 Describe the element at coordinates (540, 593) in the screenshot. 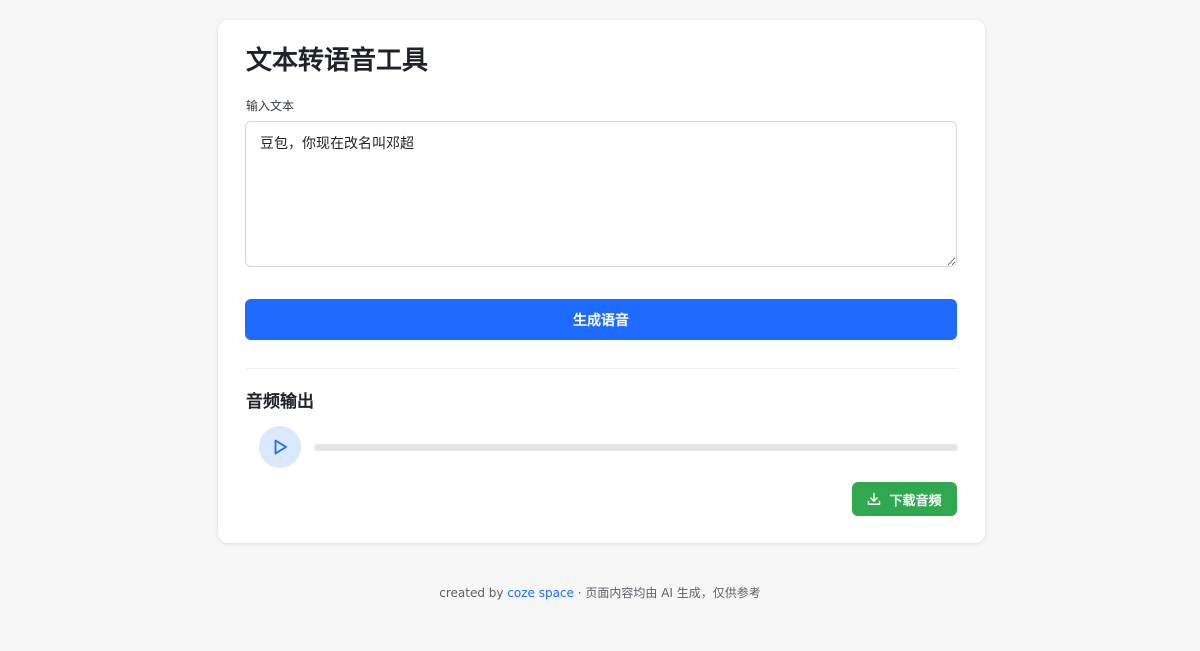

I see `coze-space-link: coze space` at that location.